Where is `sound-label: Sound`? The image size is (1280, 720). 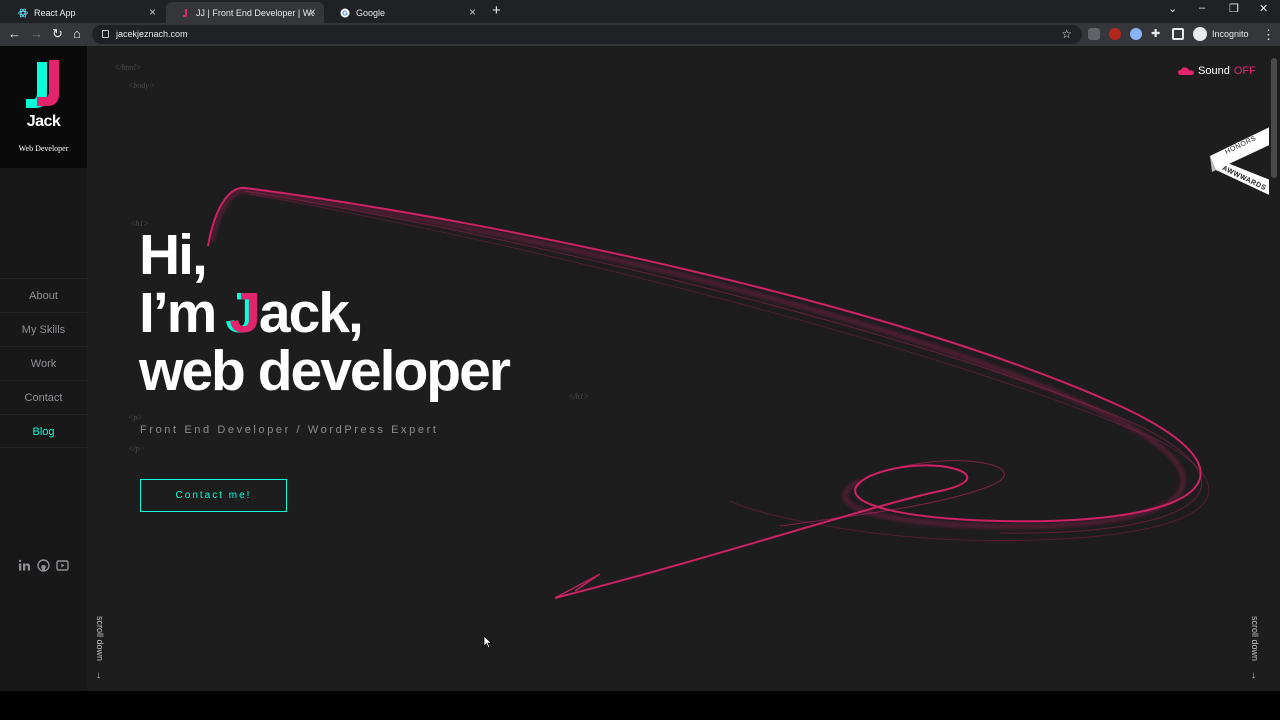
sound-label: Sound is located at coordinates (1214, 71).